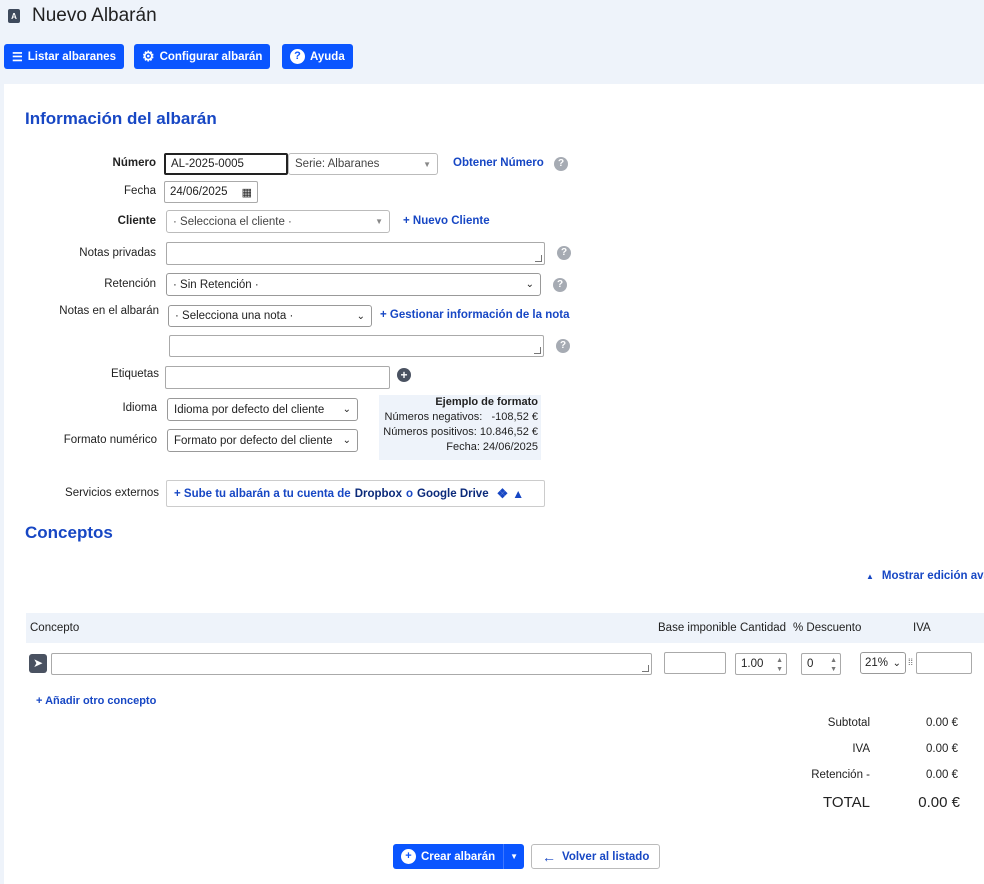 Image resolution: width=984 pixels, height=884 pixels. What do you see at coordinates (942, 749) in the screenshot?
I see `iva-total-value: 0.00 €` at bounding box center [942, 749].